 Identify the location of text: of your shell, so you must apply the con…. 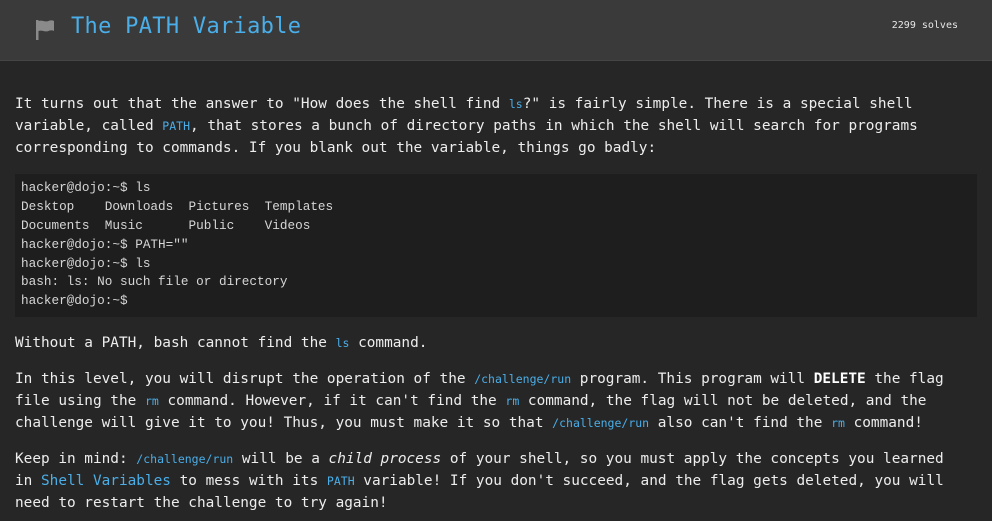
(692, 459).